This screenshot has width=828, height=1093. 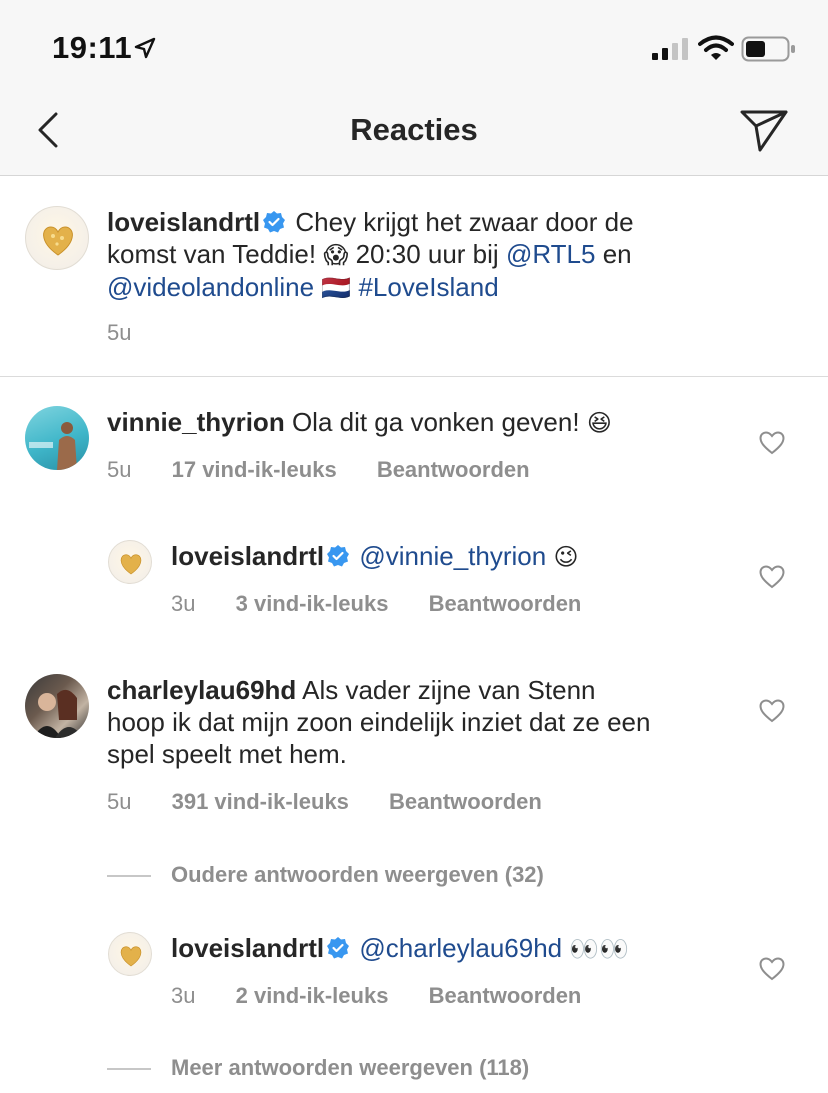 I want to click on view-more-replies-button: Meer antwoorden weergeven (118), so click(x=318, y=1068).